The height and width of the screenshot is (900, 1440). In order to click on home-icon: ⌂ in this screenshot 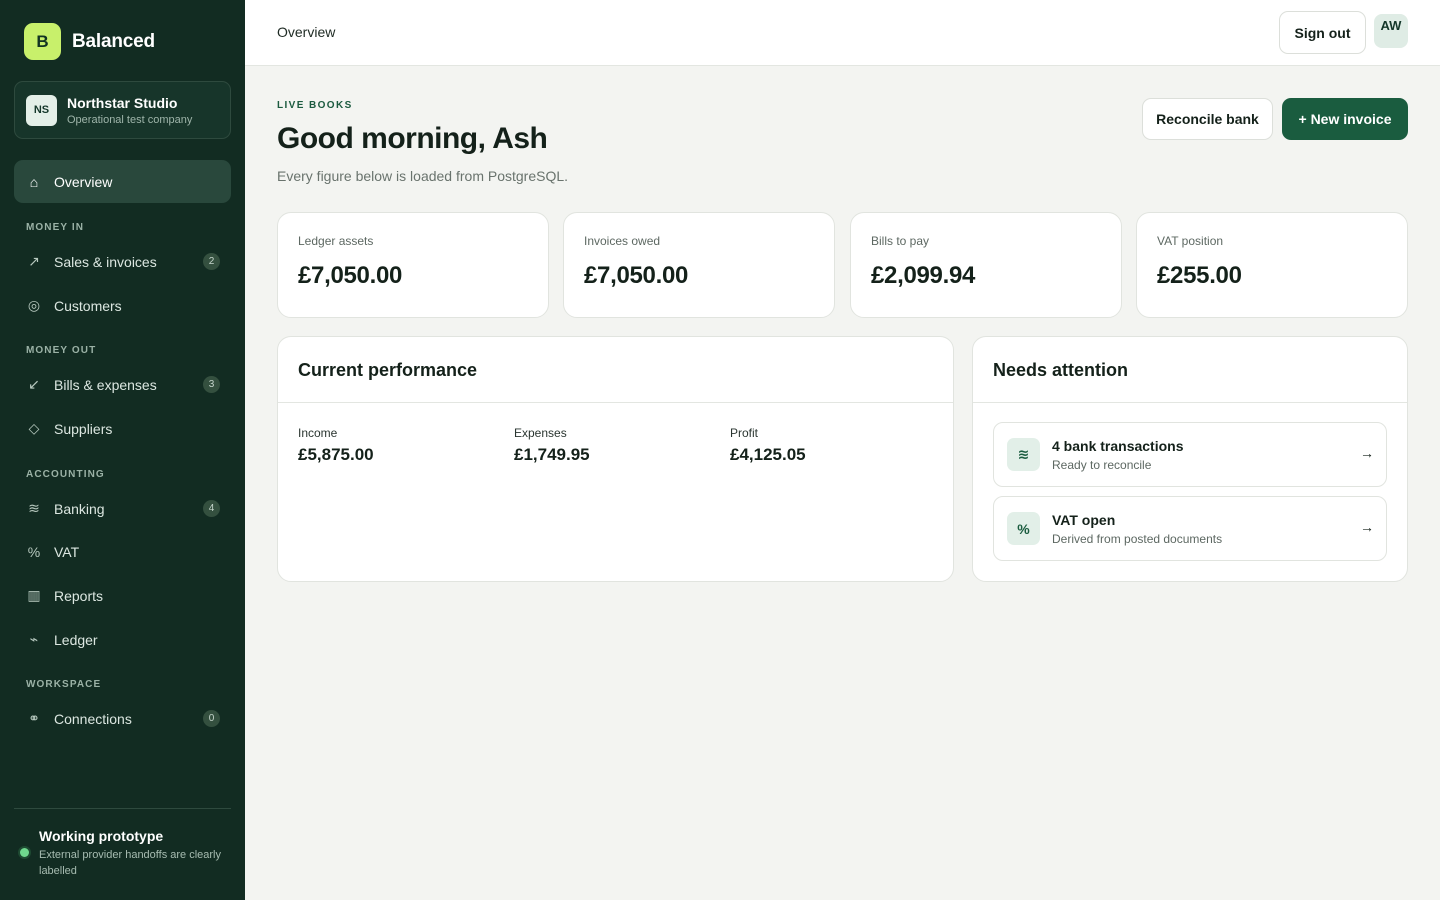, I will do `click(34, 181)`.